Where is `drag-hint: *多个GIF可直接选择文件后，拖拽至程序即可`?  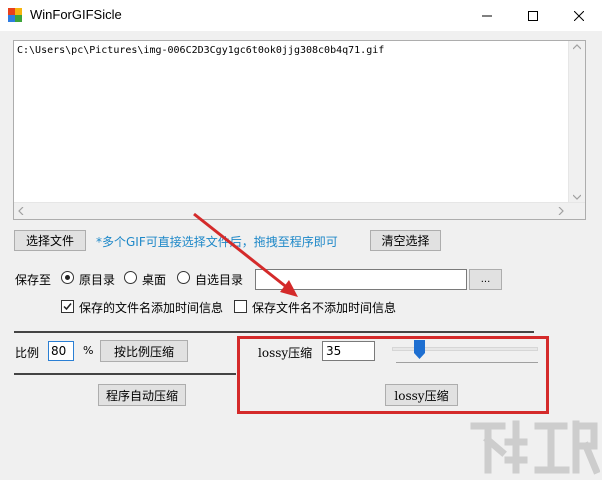 drag-hint: *多个GIF可直接选择文件后，拖拽至程序即可 is located at coordinates (217, 242).